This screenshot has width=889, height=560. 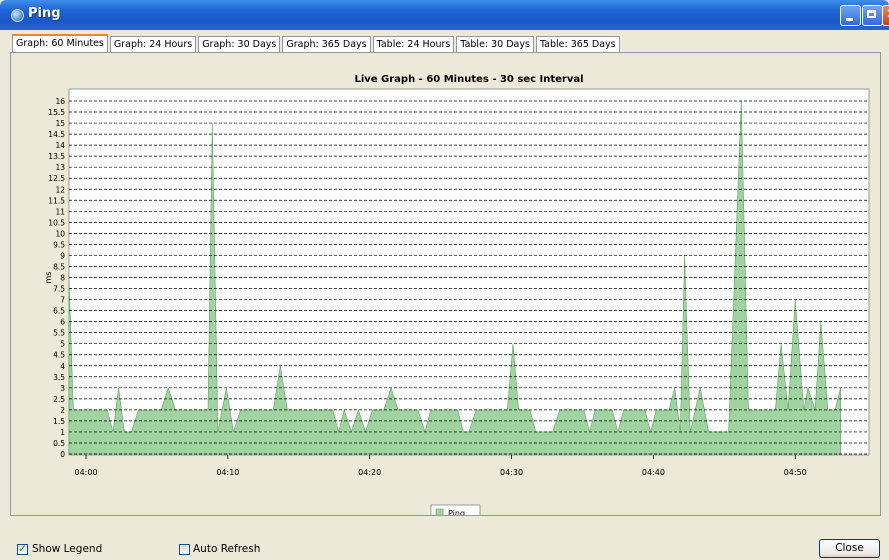 I want to click on tab-graph-365-days: Graph: 365 Days, so click(x=326, y=44).